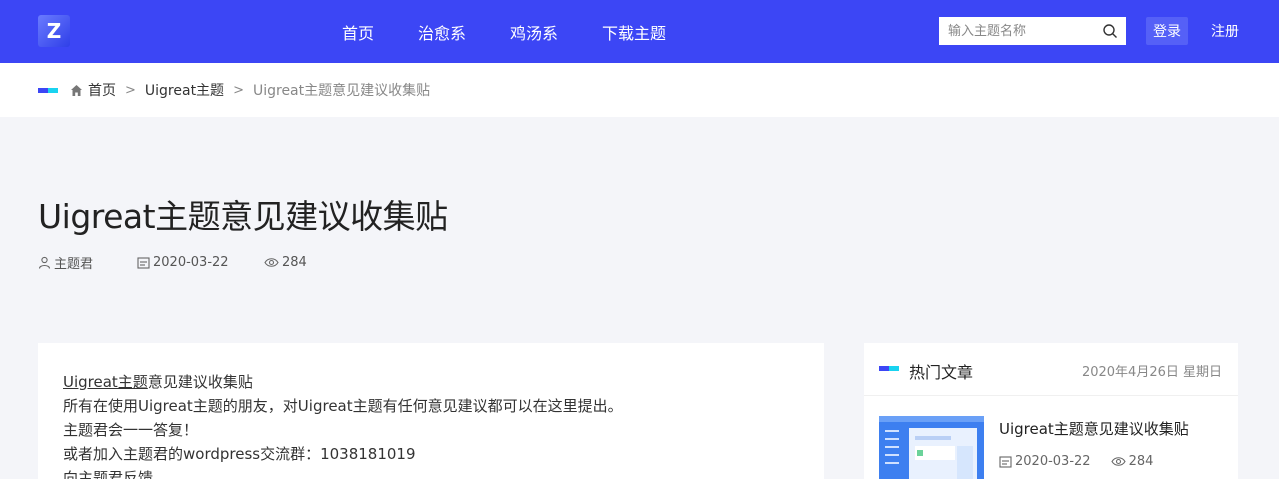 The height and width of the screenshot is (479, 1279). What do you see at coordinates (504, 31) in the screenshot?
I see `main-nav: 首页 治愈系 鸡汤系 下载主题` at bounding box center [504, 31].